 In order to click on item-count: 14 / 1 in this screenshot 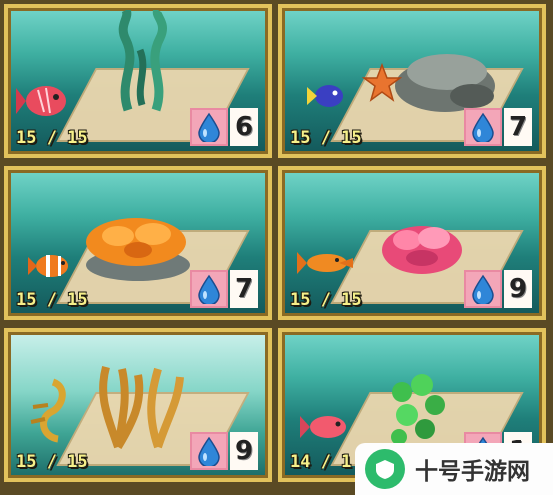, I will do `click(321, 462)`.